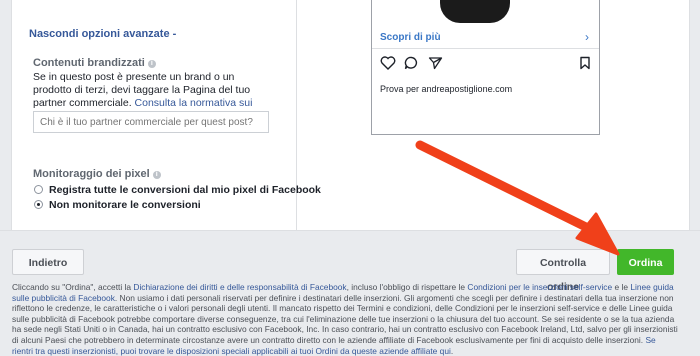 The image size is (700, 356). Describe the element at coordinates (102, 34) in the screenshot. I see `hide-advanced-options-link: Nascondi opzioni avanzate -` at that location.